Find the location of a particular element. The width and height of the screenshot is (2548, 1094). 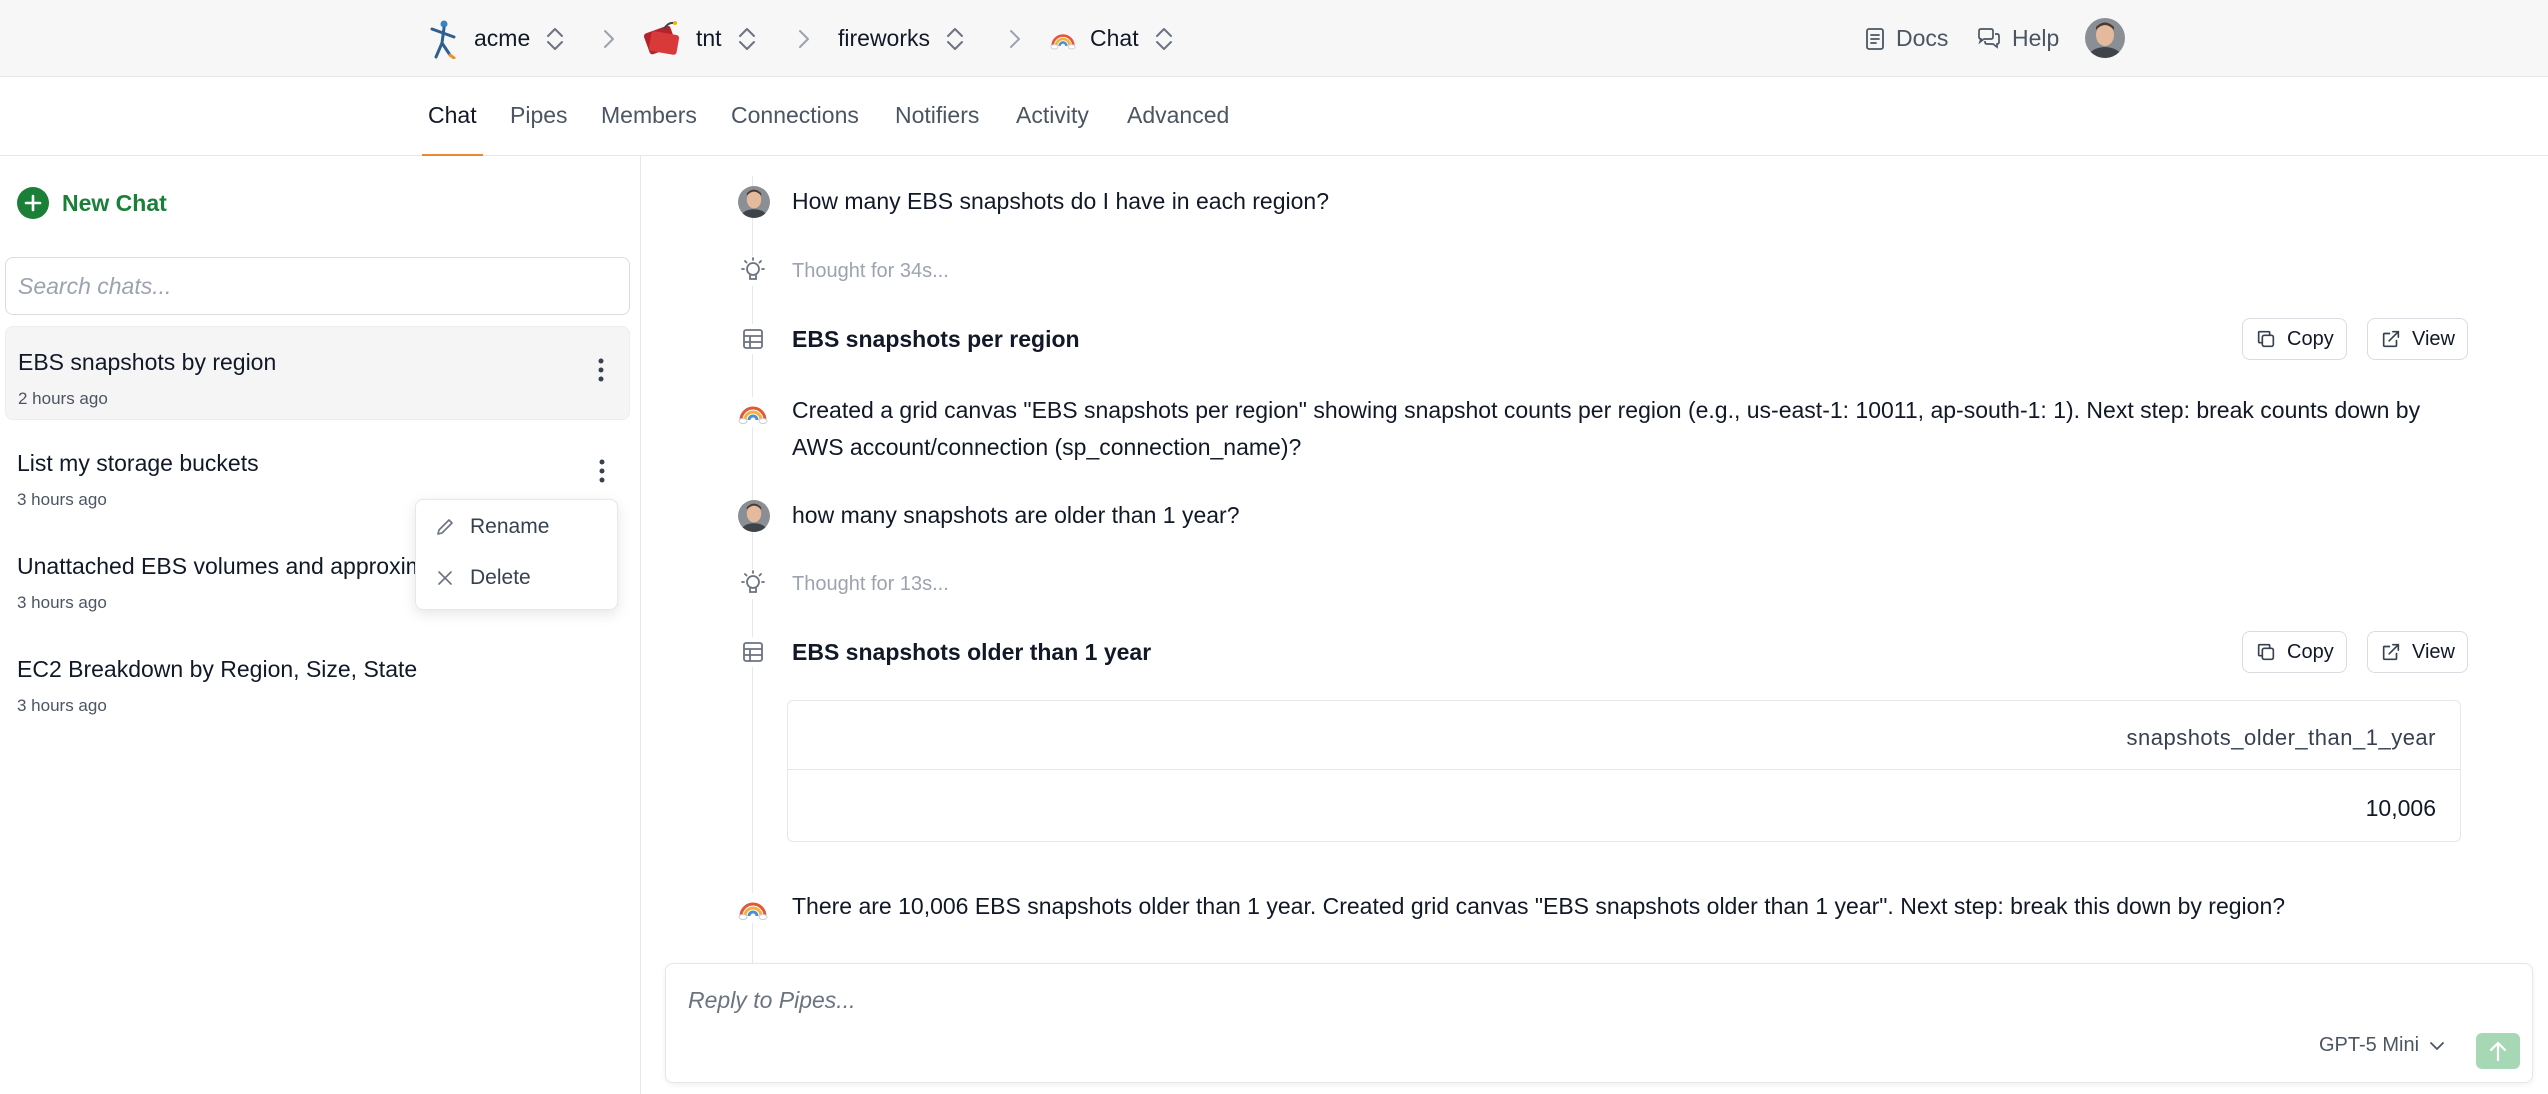

breadcrumb-project: fireworks is located at coordinates (902, 38).